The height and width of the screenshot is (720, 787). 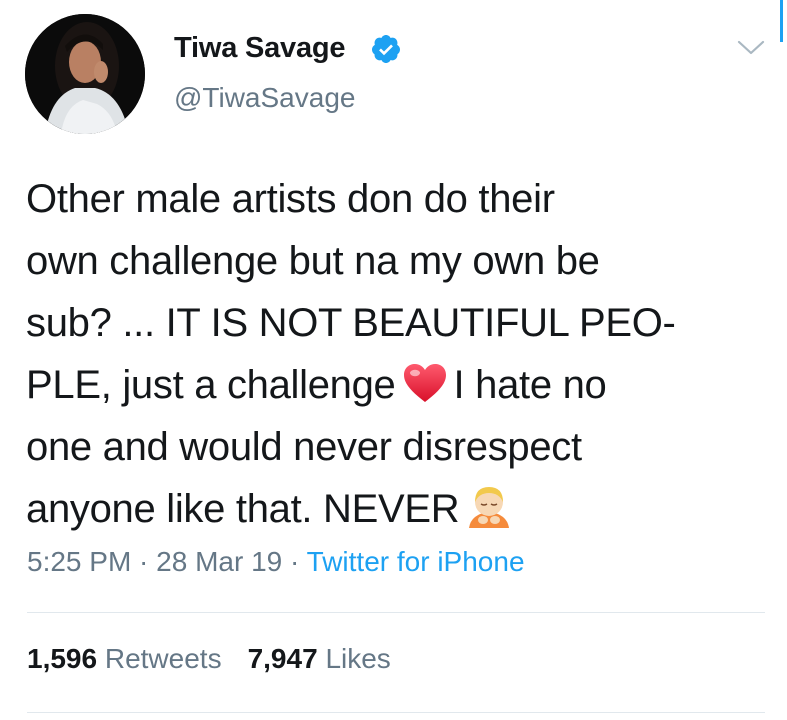 I want to click on tweet-line: Other male artists don do their, so click(x=290, y=199).